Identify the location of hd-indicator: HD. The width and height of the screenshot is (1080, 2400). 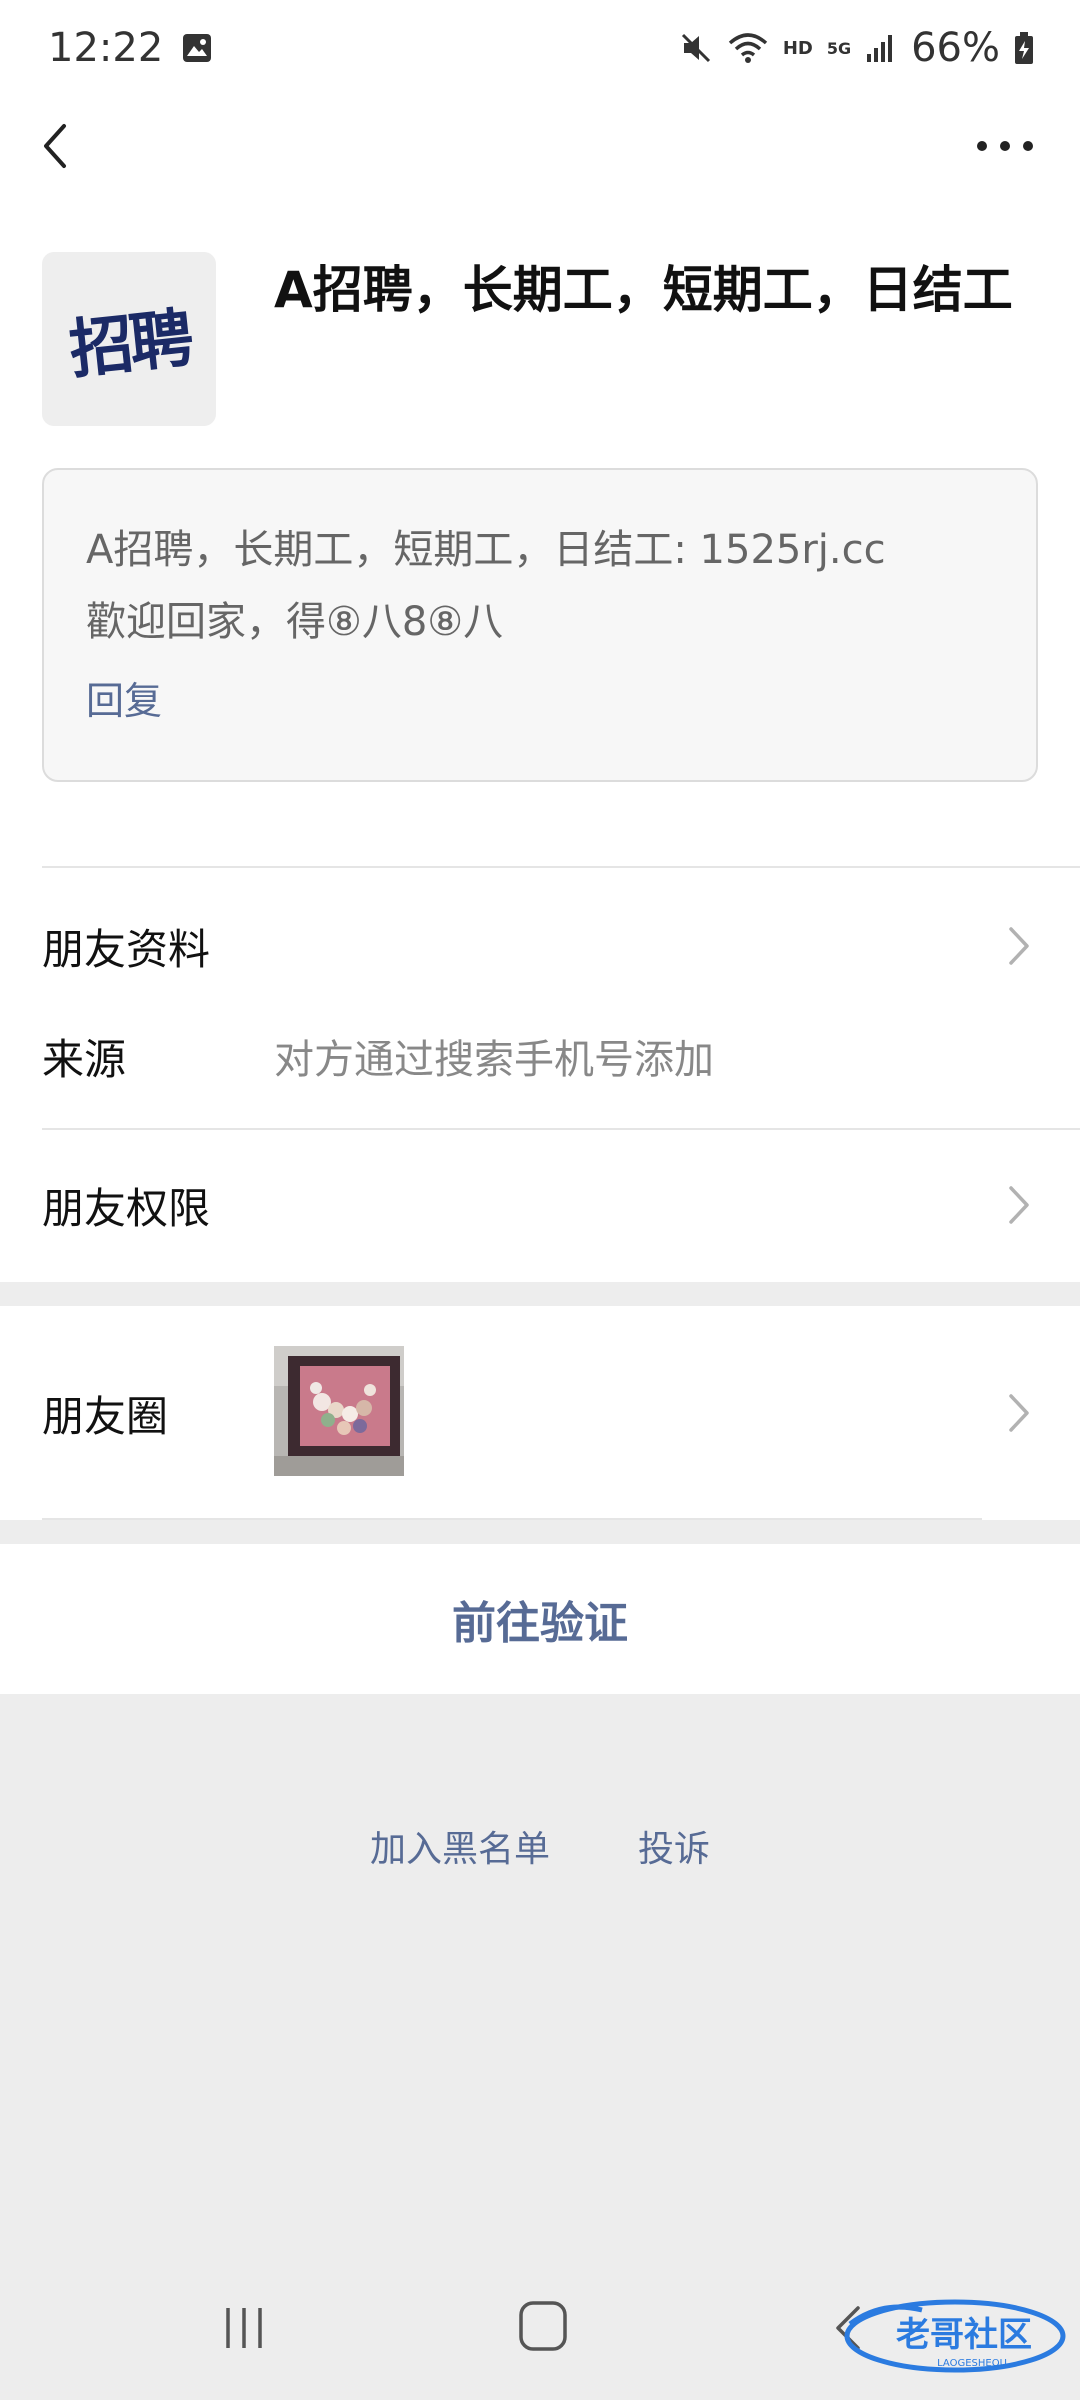
(797, 48).